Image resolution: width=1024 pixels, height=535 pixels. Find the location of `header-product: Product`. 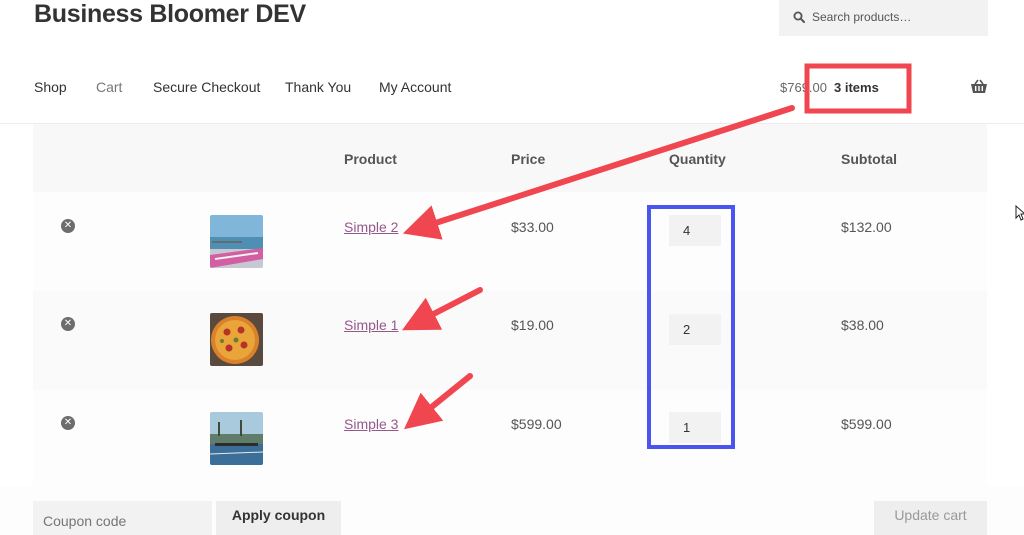

header-product: Product is located at coordinates (370, 159).